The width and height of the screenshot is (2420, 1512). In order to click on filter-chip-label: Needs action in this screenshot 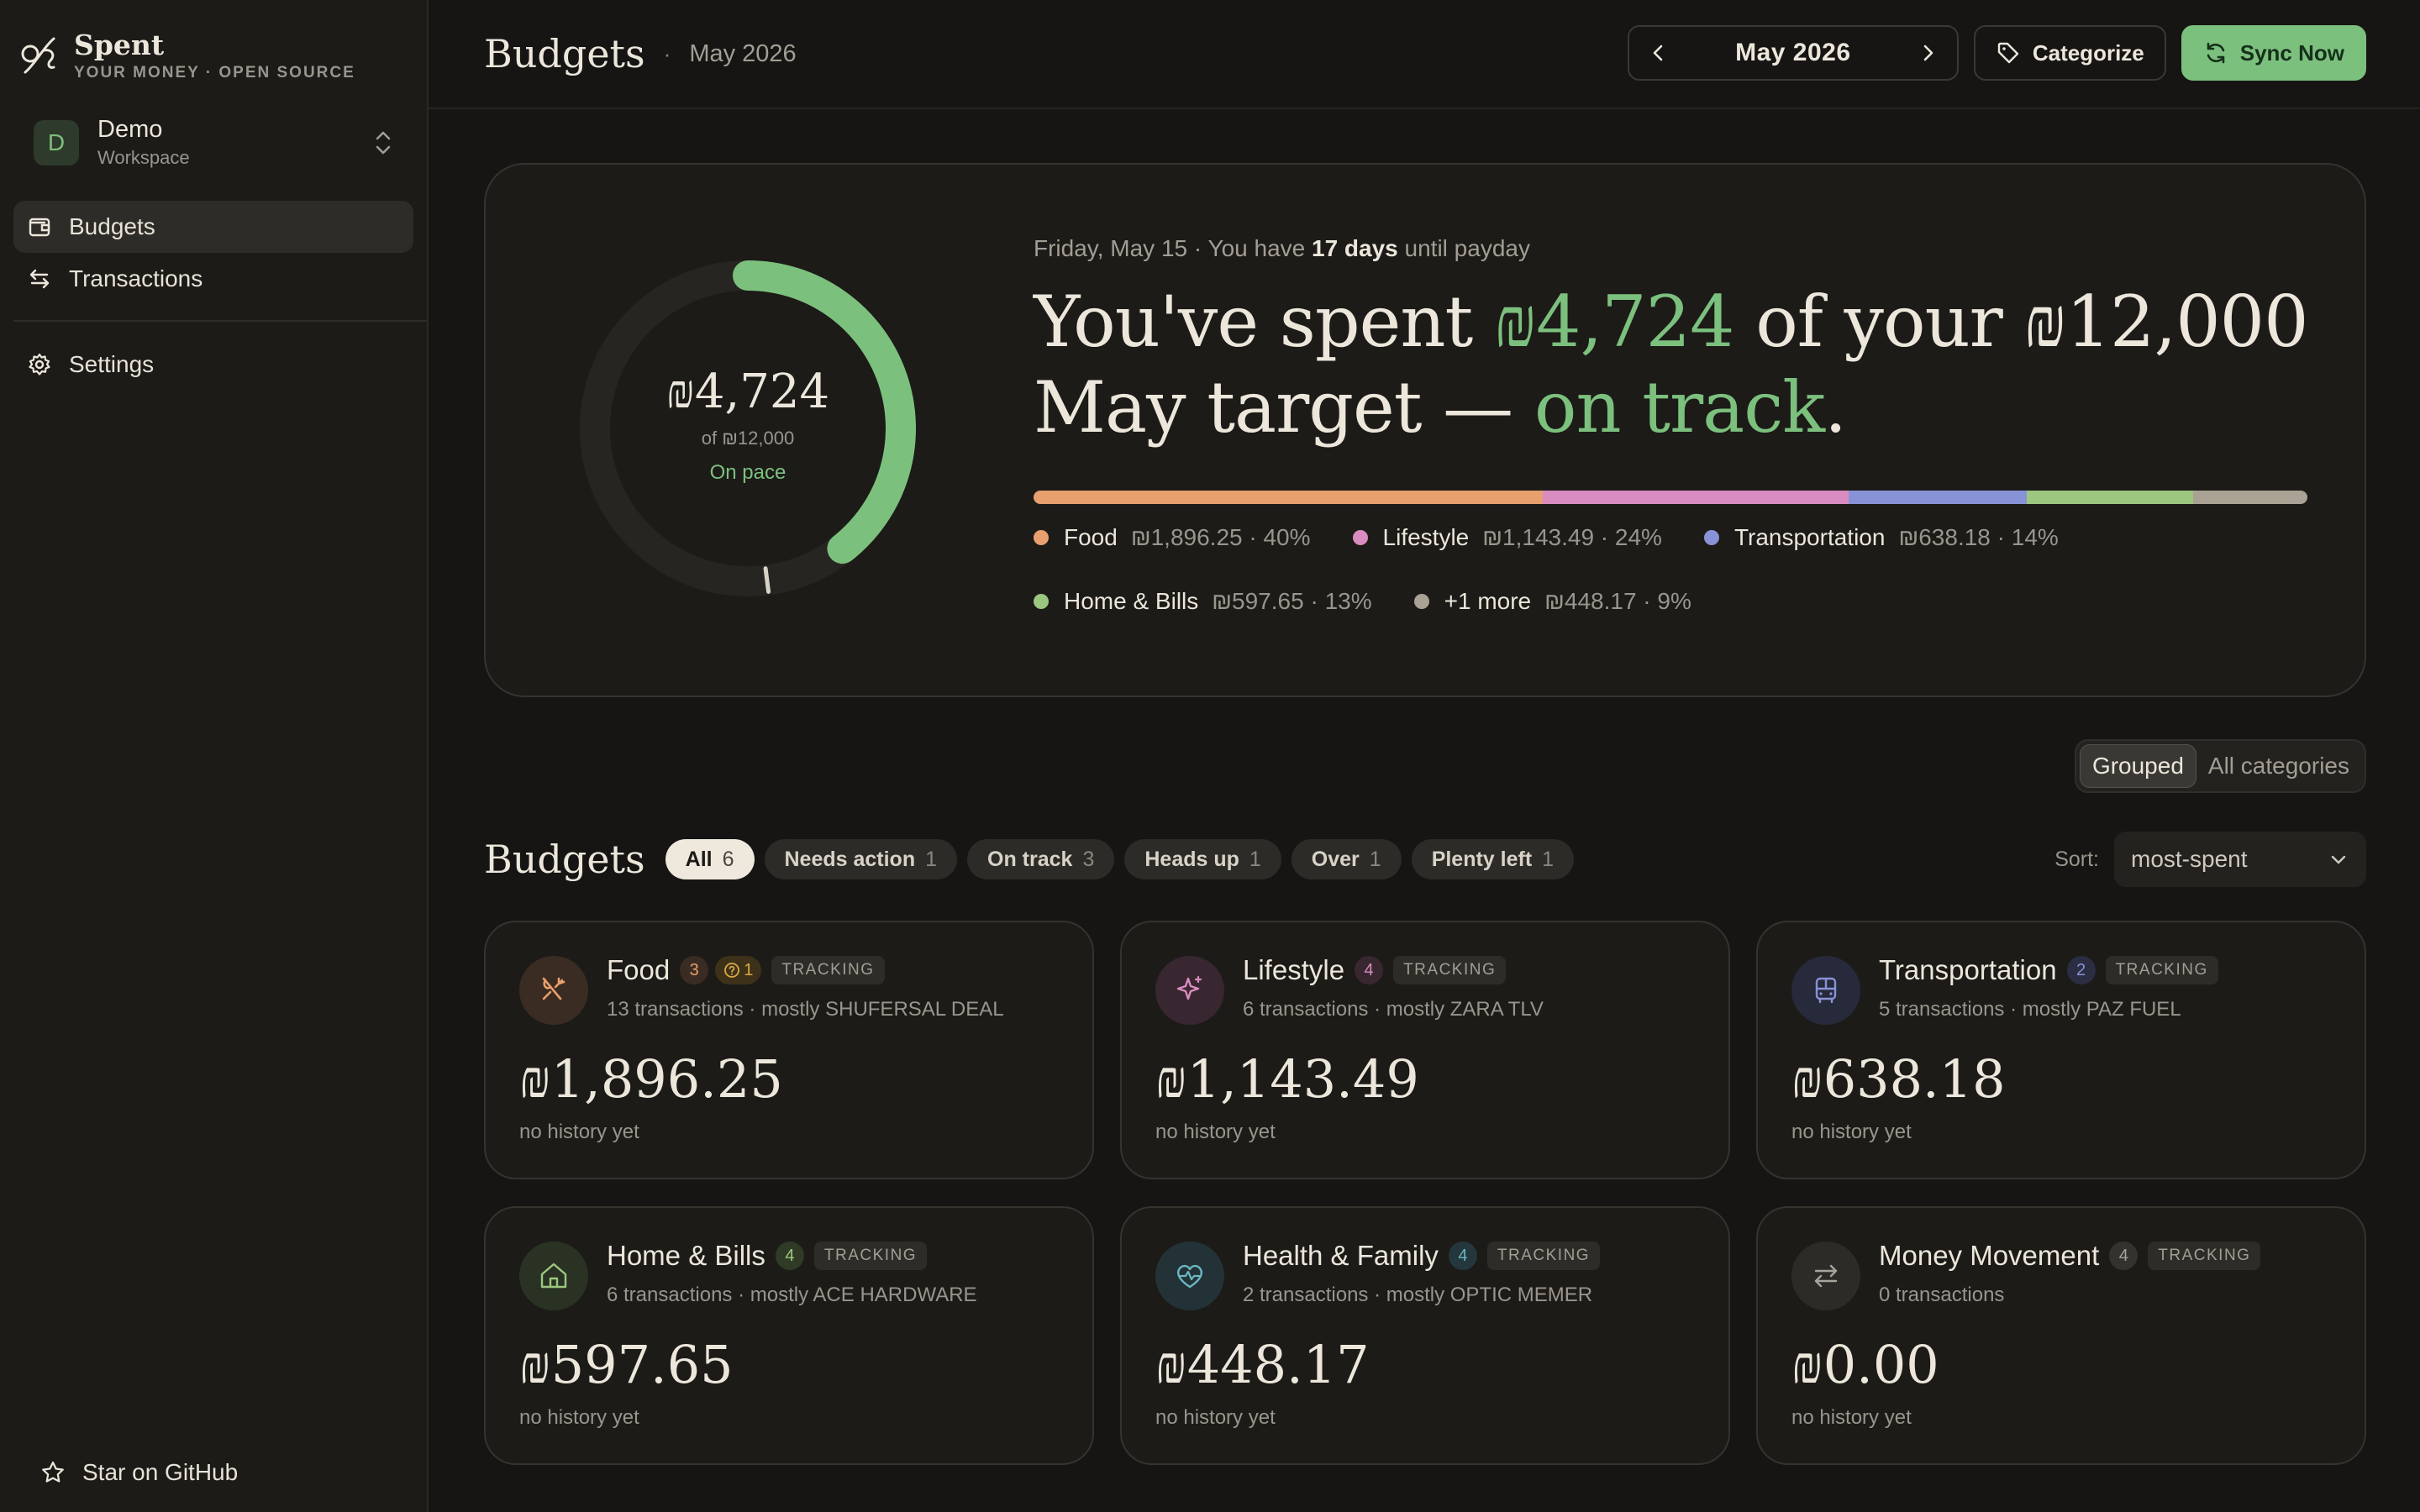, I will do `click(850, 859)`.